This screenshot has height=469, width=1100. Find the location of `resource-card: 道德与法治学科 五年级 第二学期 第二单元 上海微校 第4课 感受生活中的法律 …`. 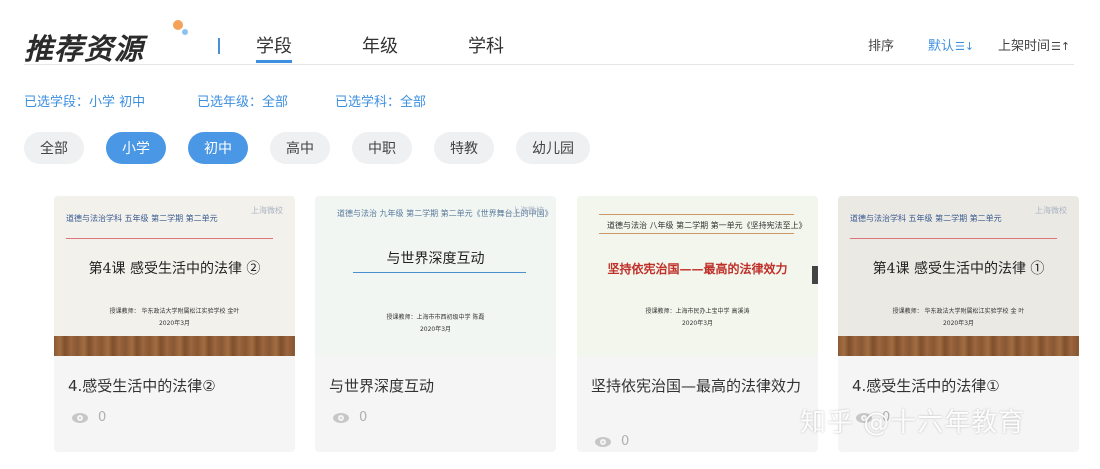

resource-card: 道德与法治学科 五年级 第二学期 第二单元 上海微校 第4课 感受生活中的法律 … is located at coordinates (174, 324).